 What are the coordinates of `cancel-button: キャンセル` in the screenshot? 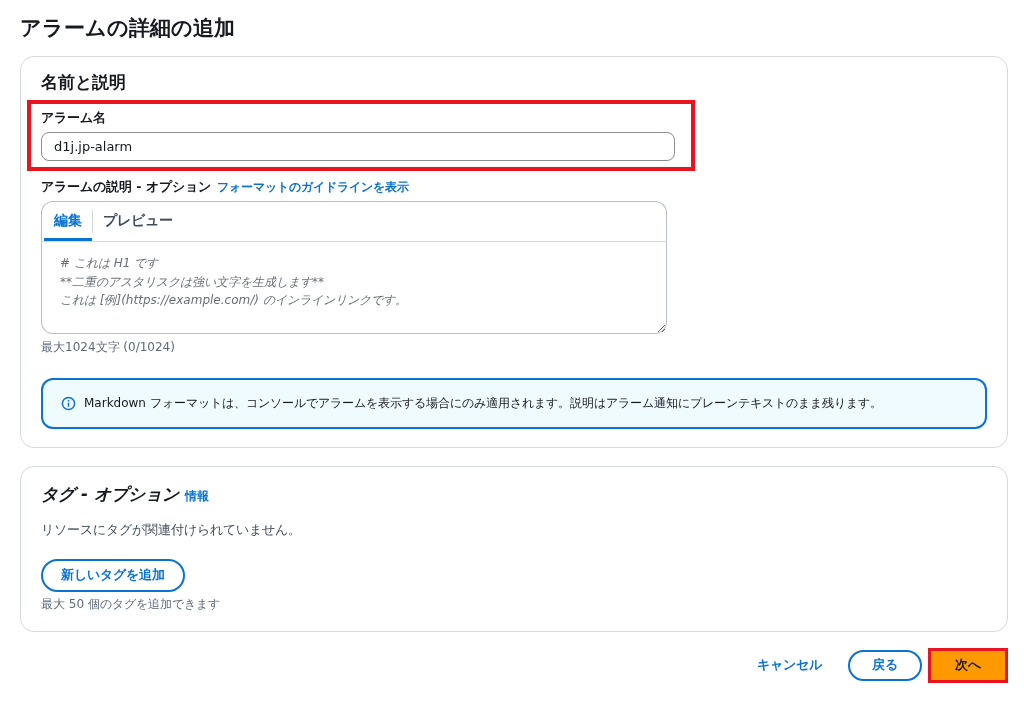 It's located at (789, 666).